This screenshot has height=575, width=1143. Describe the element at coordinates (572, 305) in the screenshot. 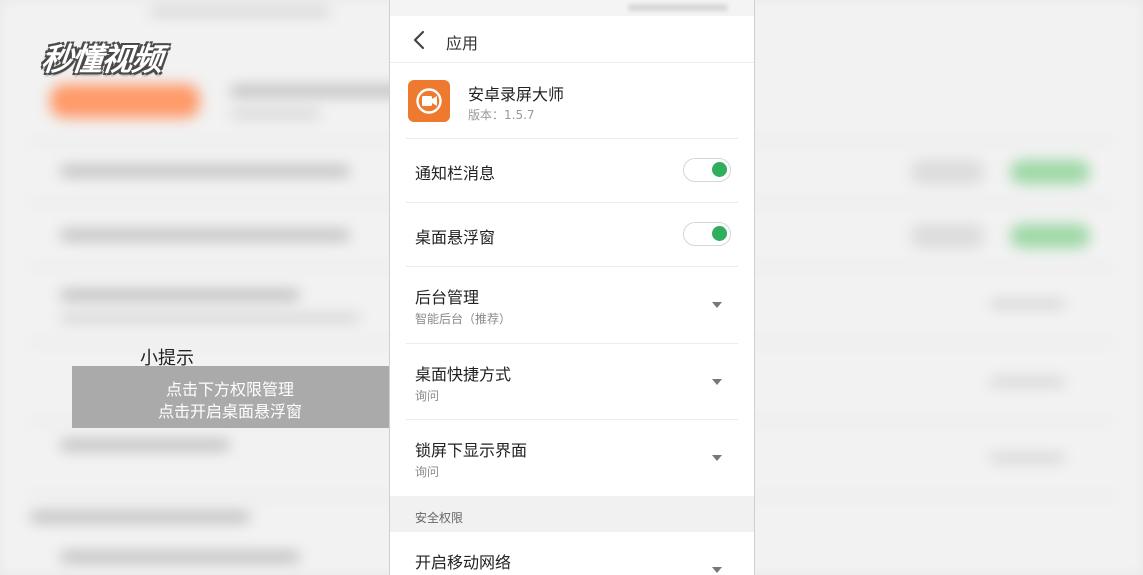

I see `setting-background-management: 后台管理 智能后台（推荐）` at that location.